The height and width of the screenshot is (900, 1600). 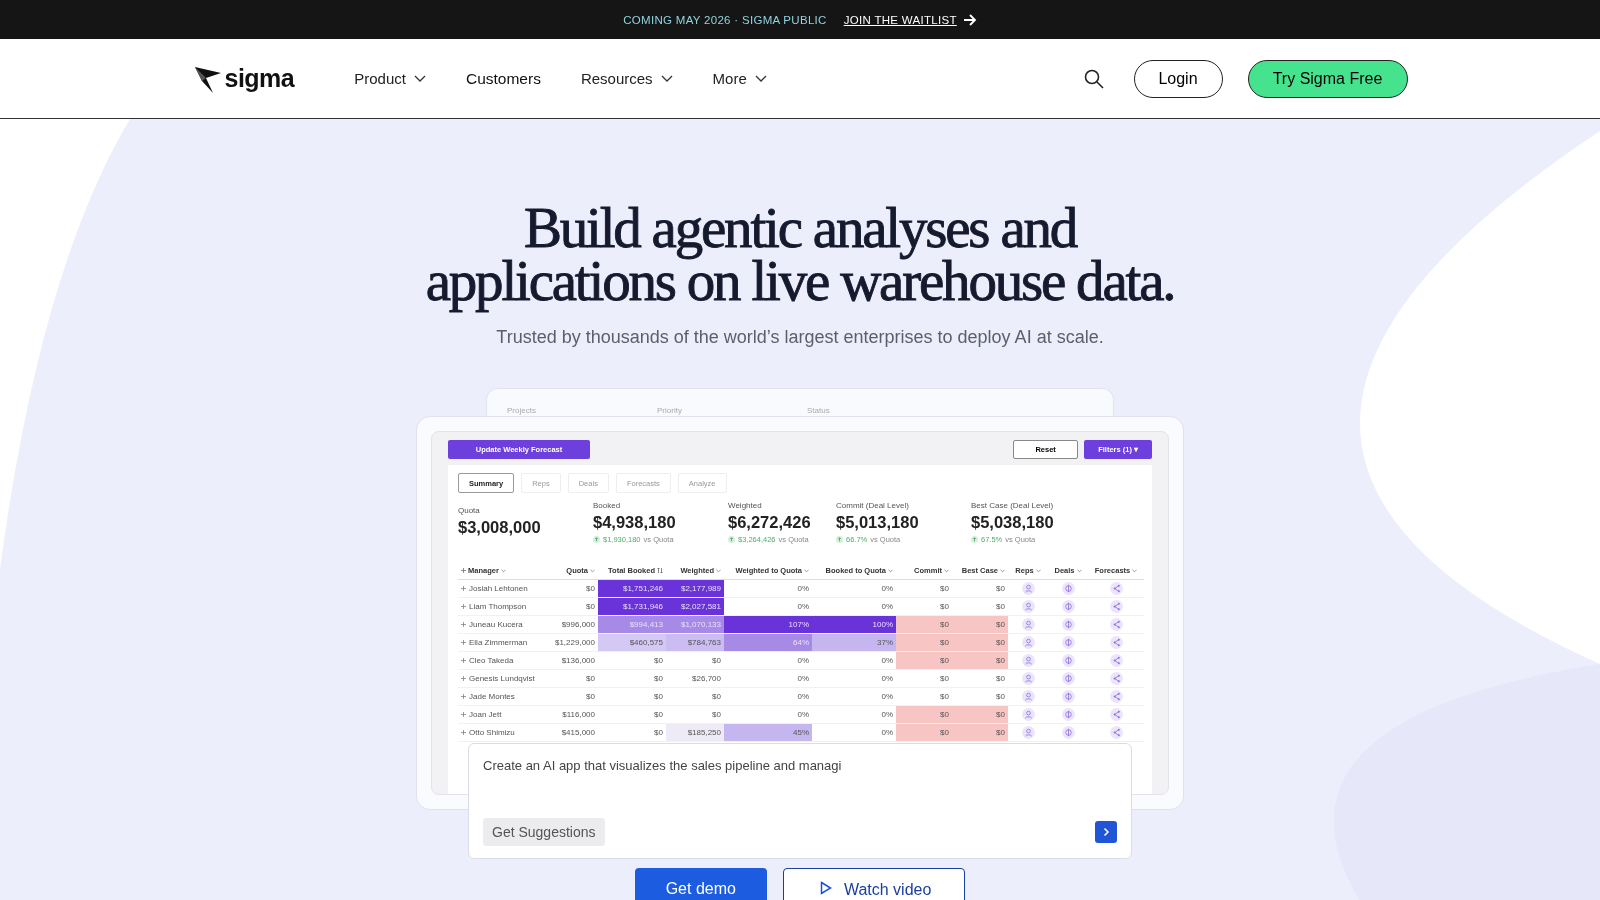 I want to click on manager-name: Ella Zimmerman, so click(x=498, y=642).